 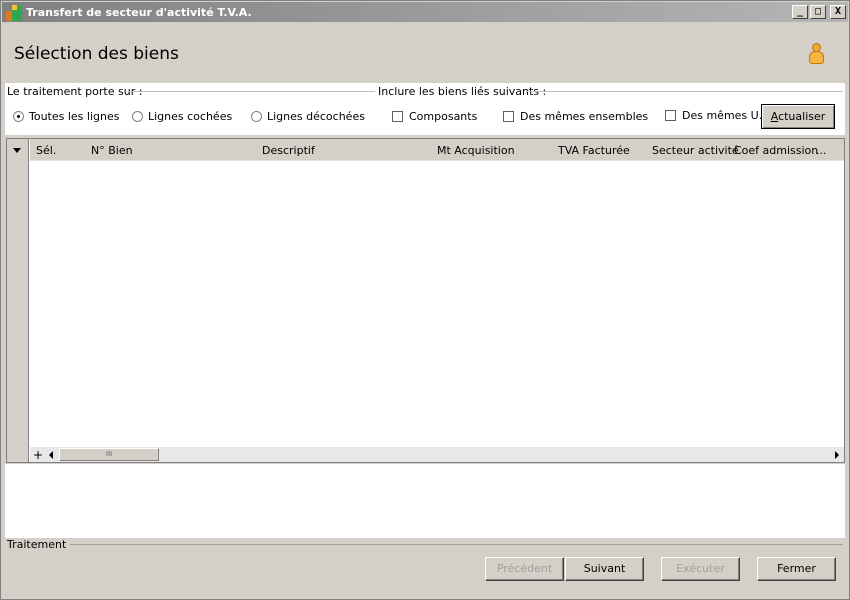 What do you see at coordinates (137, 116) in the screenshot?
I see `radio-checked-lines-dot` at bounding box center [137, 116].